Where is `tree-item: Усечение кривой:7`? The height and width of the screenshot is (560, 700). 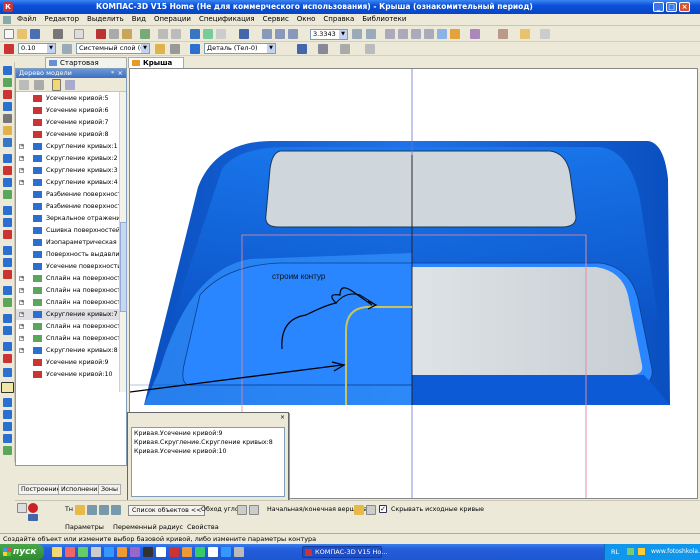 tree-item: Усечение кривой:7 is located at coordinates (68, 122).